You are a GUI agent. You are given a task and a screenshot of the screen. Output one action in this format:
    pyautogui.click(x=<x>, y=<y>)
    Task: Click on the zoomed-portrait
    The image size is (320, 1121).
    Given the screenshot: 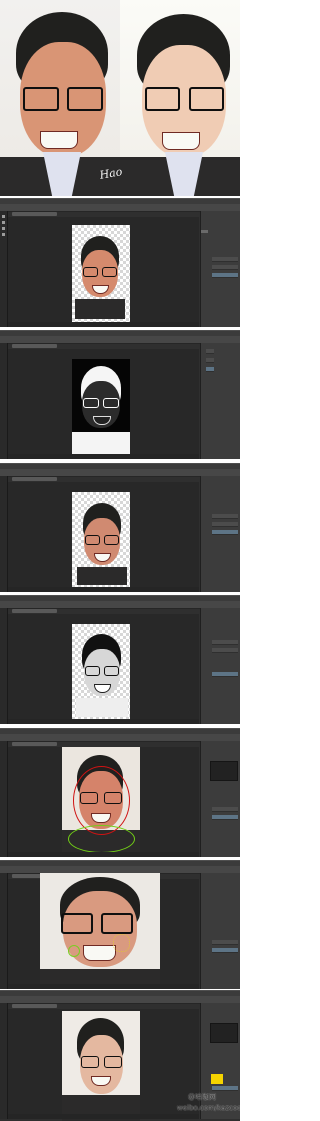 What is the action you would take?
    pyautogui.click(x=100, y=931)
    